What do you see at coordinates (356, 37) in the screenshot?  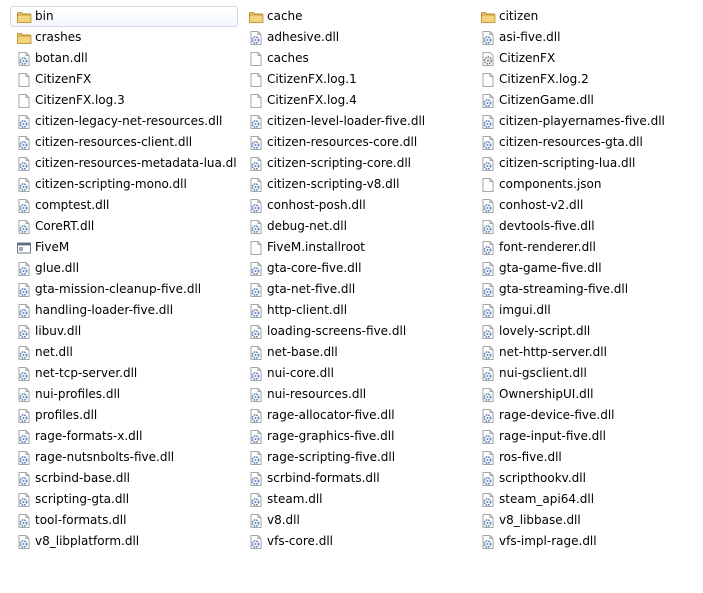 I see `file-item: adhesive.dll` at bounding box center [356, 37].